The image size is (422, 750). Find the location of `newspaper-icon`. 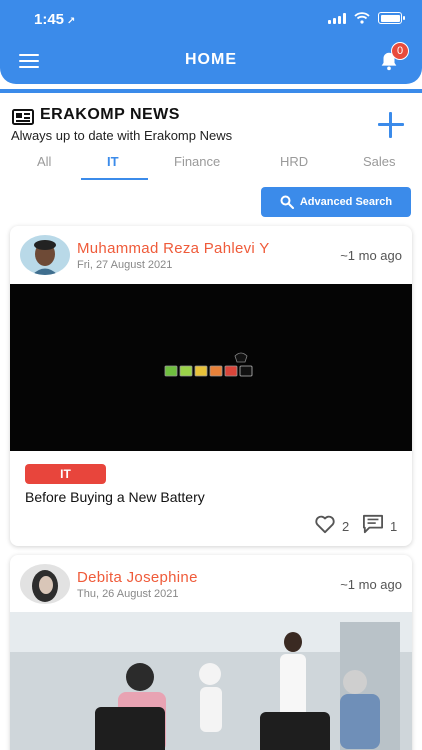

newspaper-icon is located at coordinates (23, 117).